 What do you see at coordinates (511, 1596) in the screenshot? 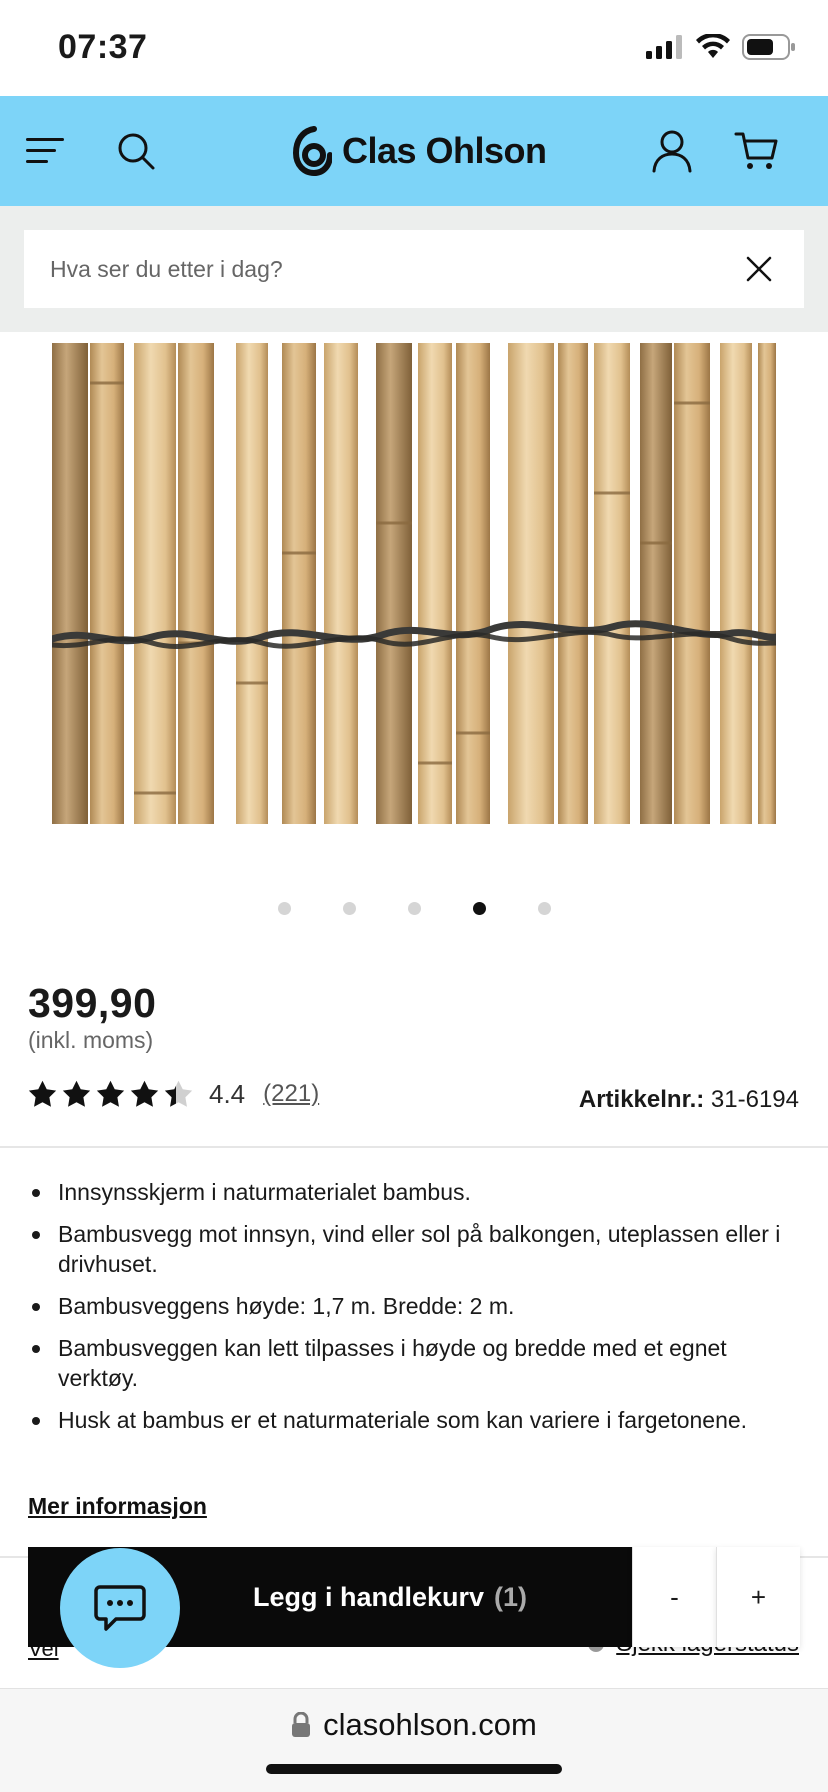
I see `cart-quantity-count: (1)` at bounding box center [511, 1596].